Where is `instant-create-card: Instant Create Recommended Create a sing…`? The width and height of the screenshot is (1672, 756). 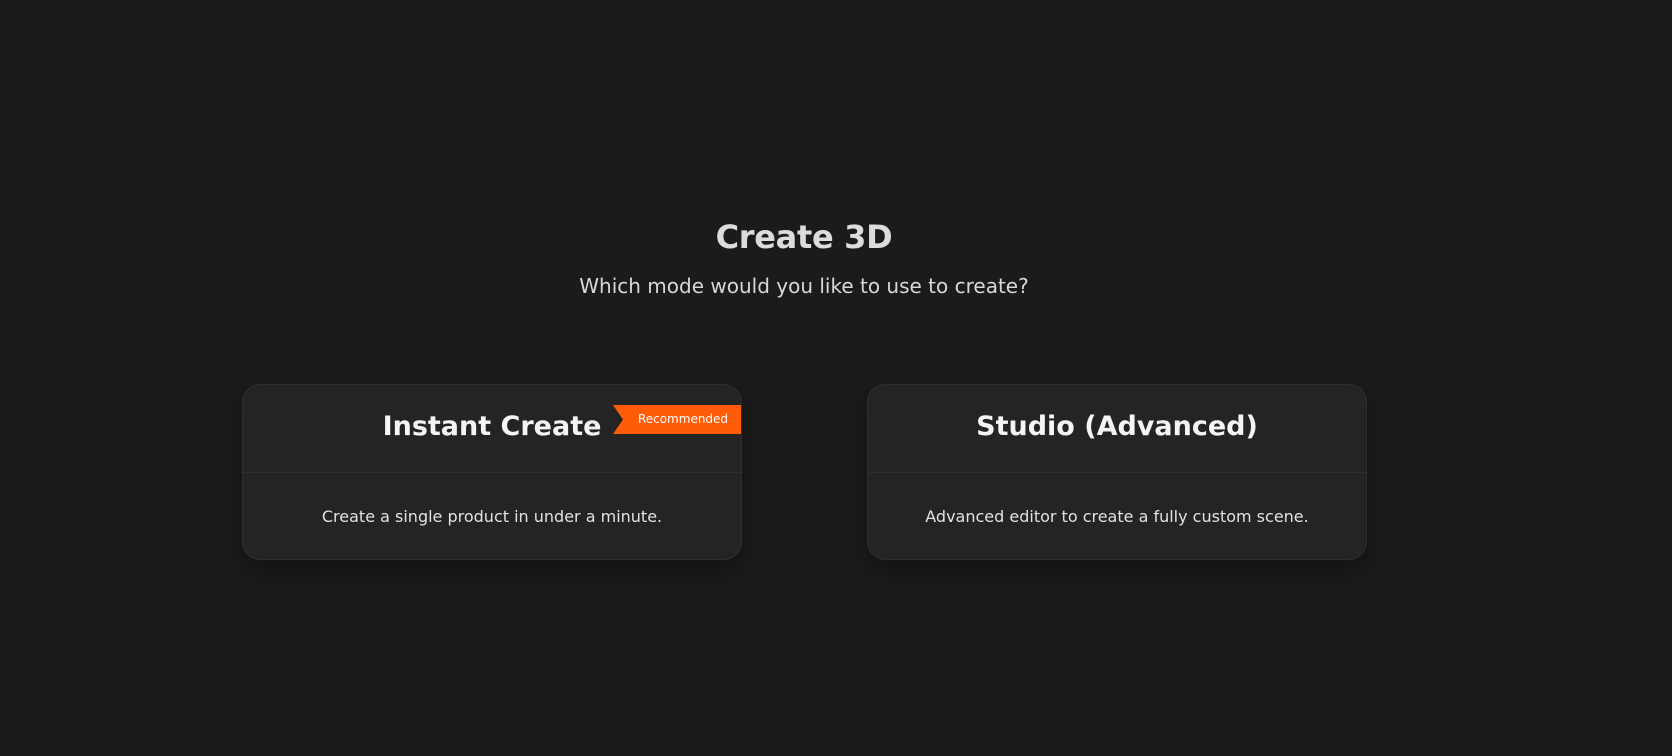
instant-create-card: Instant Create Recommended Create a sing… is located at coordinates (492, 472).